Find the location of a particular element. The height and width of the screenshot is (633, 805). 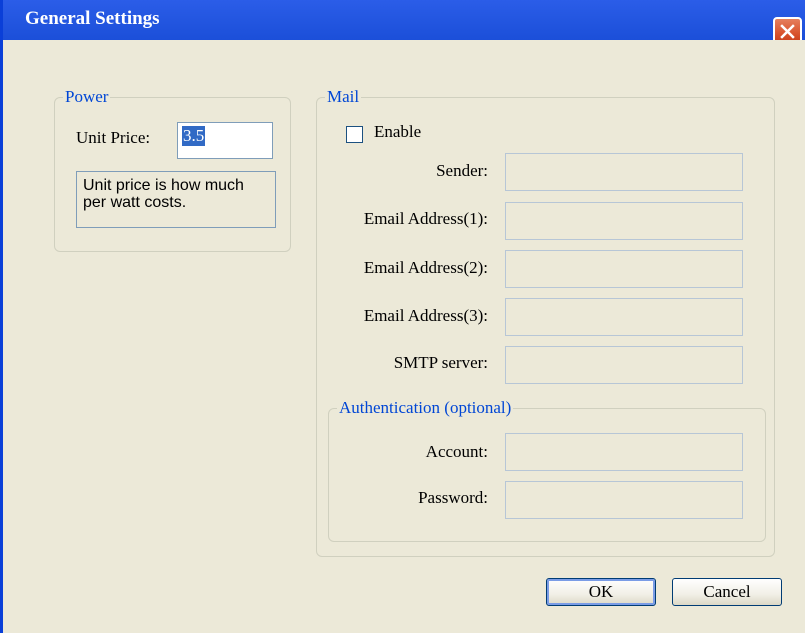

title-bar: General Settings is located at coordinates (404, 20).